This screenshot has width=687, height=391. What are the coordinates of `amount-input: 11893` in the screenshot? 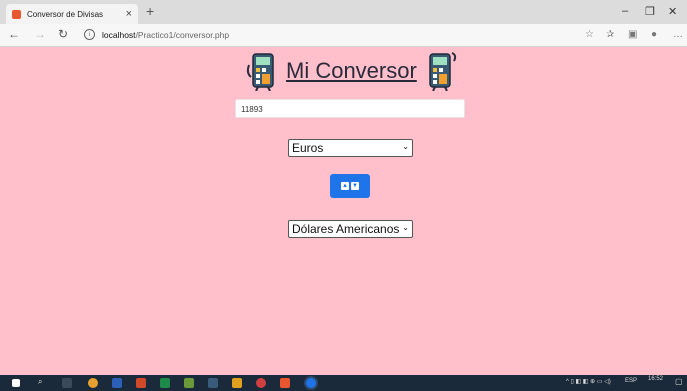 It's located at (350, 108).